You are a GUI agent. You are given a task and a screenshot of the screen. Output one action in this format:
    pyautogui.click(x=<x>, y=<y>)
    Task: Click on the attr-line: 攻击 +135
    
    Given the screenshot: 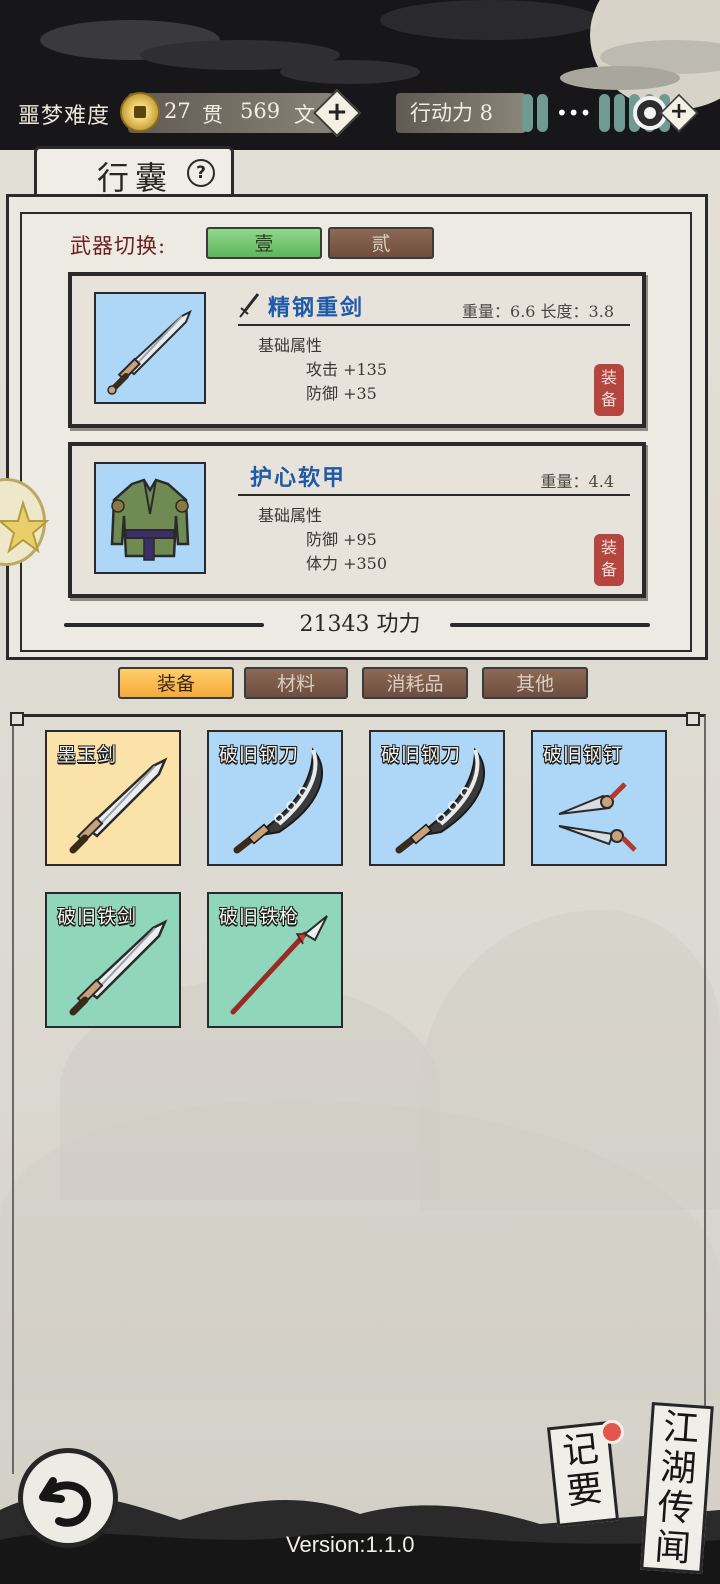 What is the action you would take?
    pyautogui.click(x=347, y=369)
    